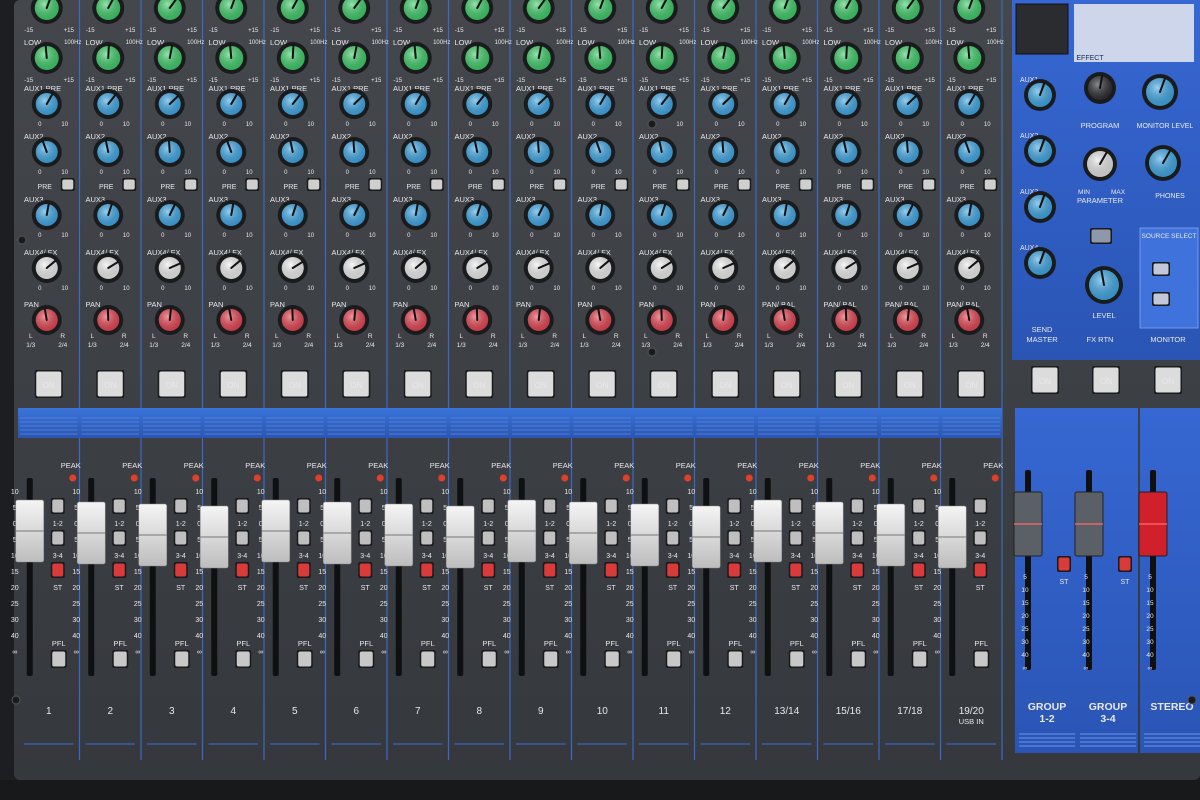 Image resolution: width=1200 pixels, height=800 pixels. What do you see at coordinates (1040, 95) in the screenshot?
I see `send-master-knob-aux1` at bounding box center [1040, 95].